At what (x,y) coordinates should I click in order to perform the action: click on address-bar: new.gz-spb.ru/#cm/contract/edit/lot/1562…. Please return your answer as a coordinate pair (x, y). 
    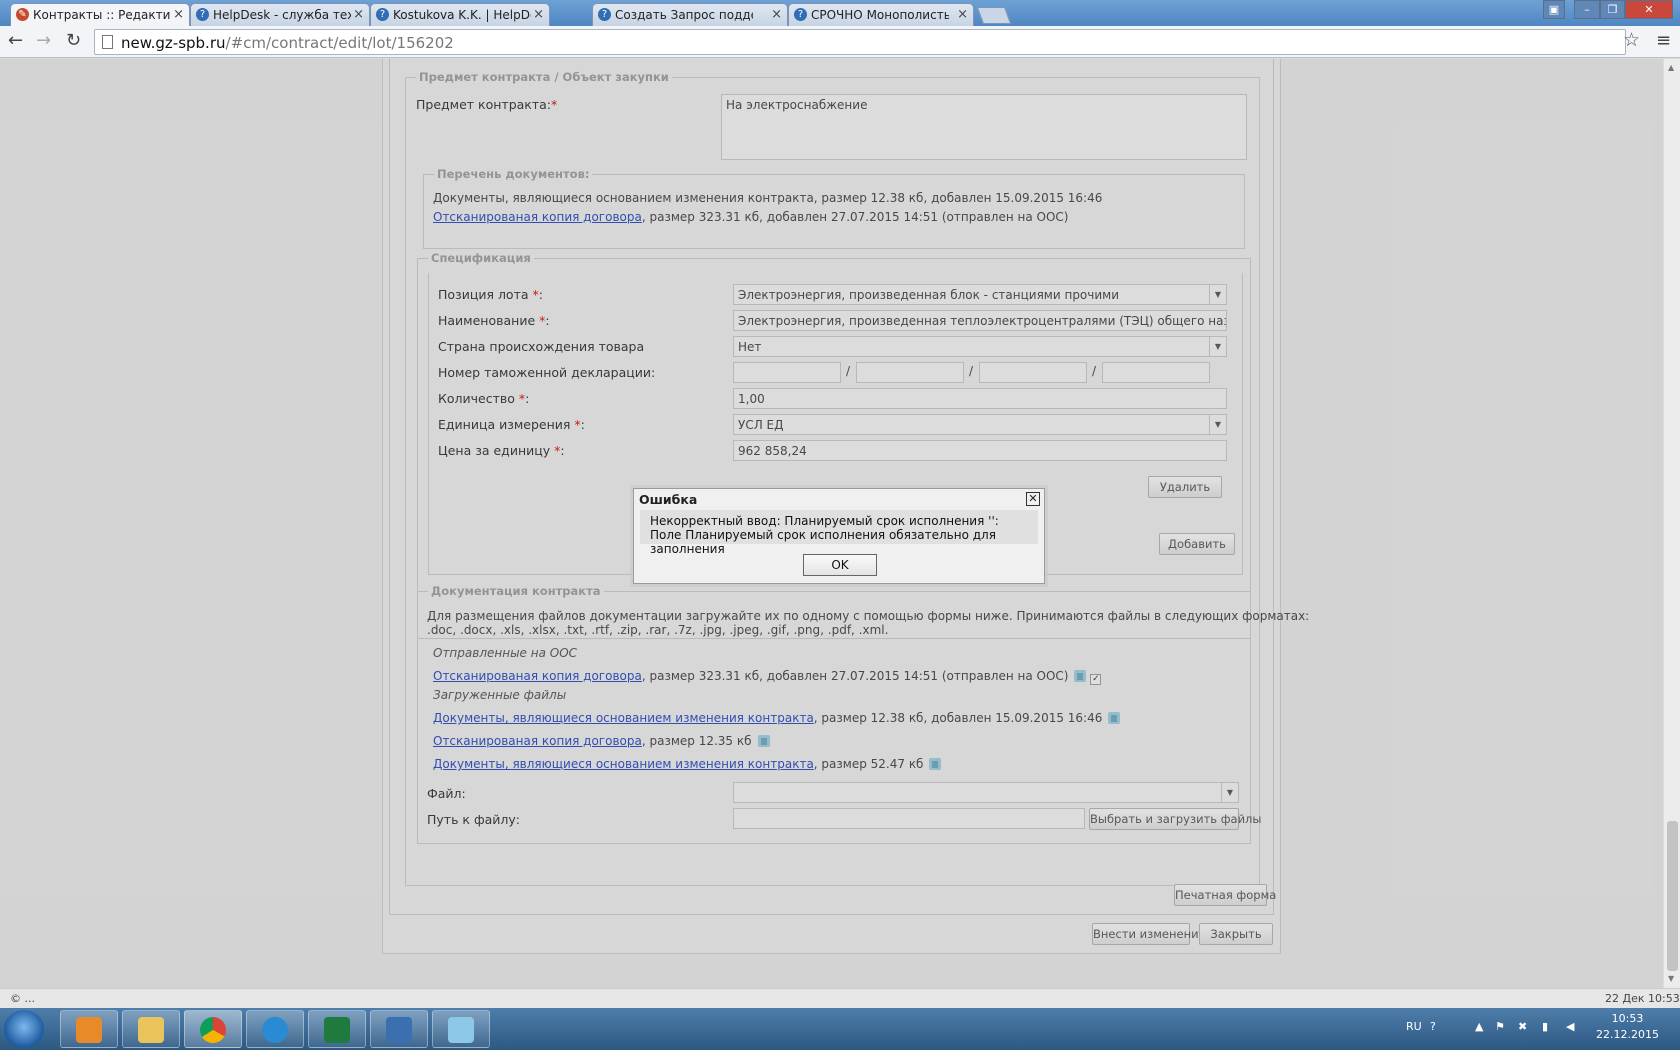
    Looking at the image, I should click on (860, 42).